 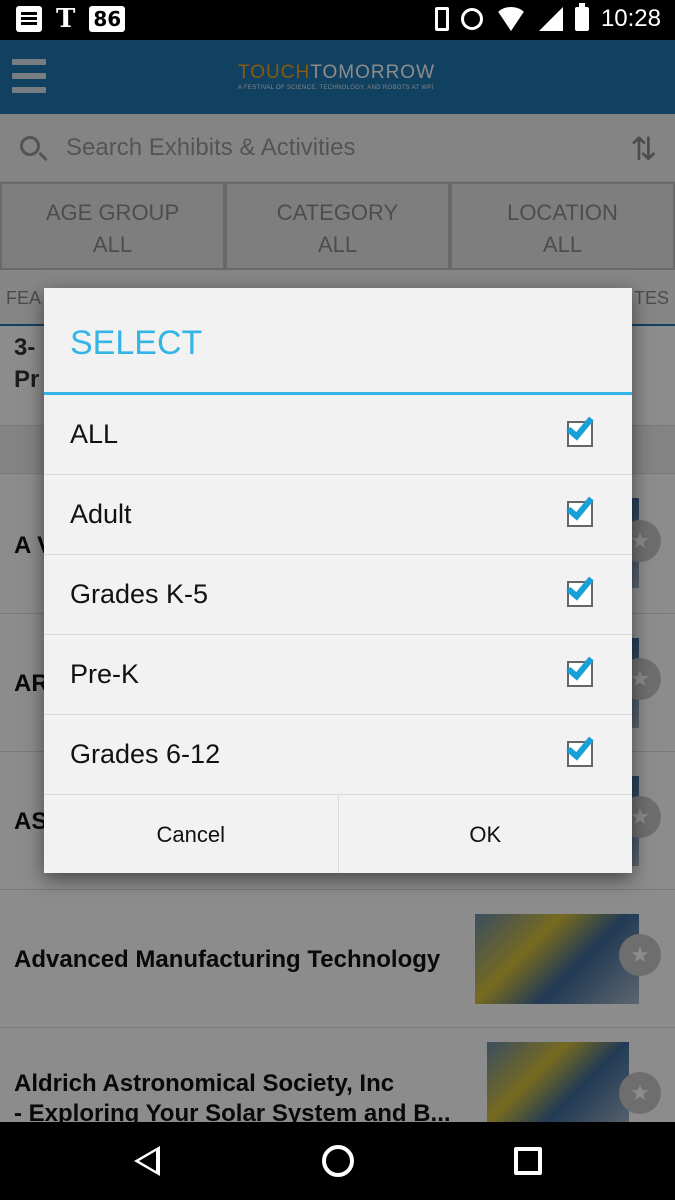 I want to click on dialog-title: SELECT, so click(x=136, y=343).